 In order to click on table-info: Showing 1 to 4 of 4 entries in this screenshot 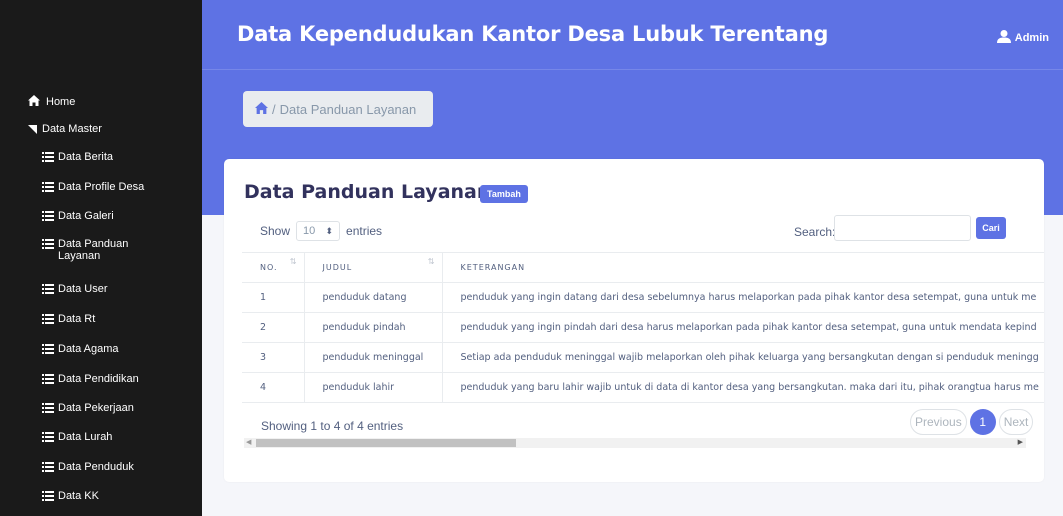, I will do `click(332, 426)`.